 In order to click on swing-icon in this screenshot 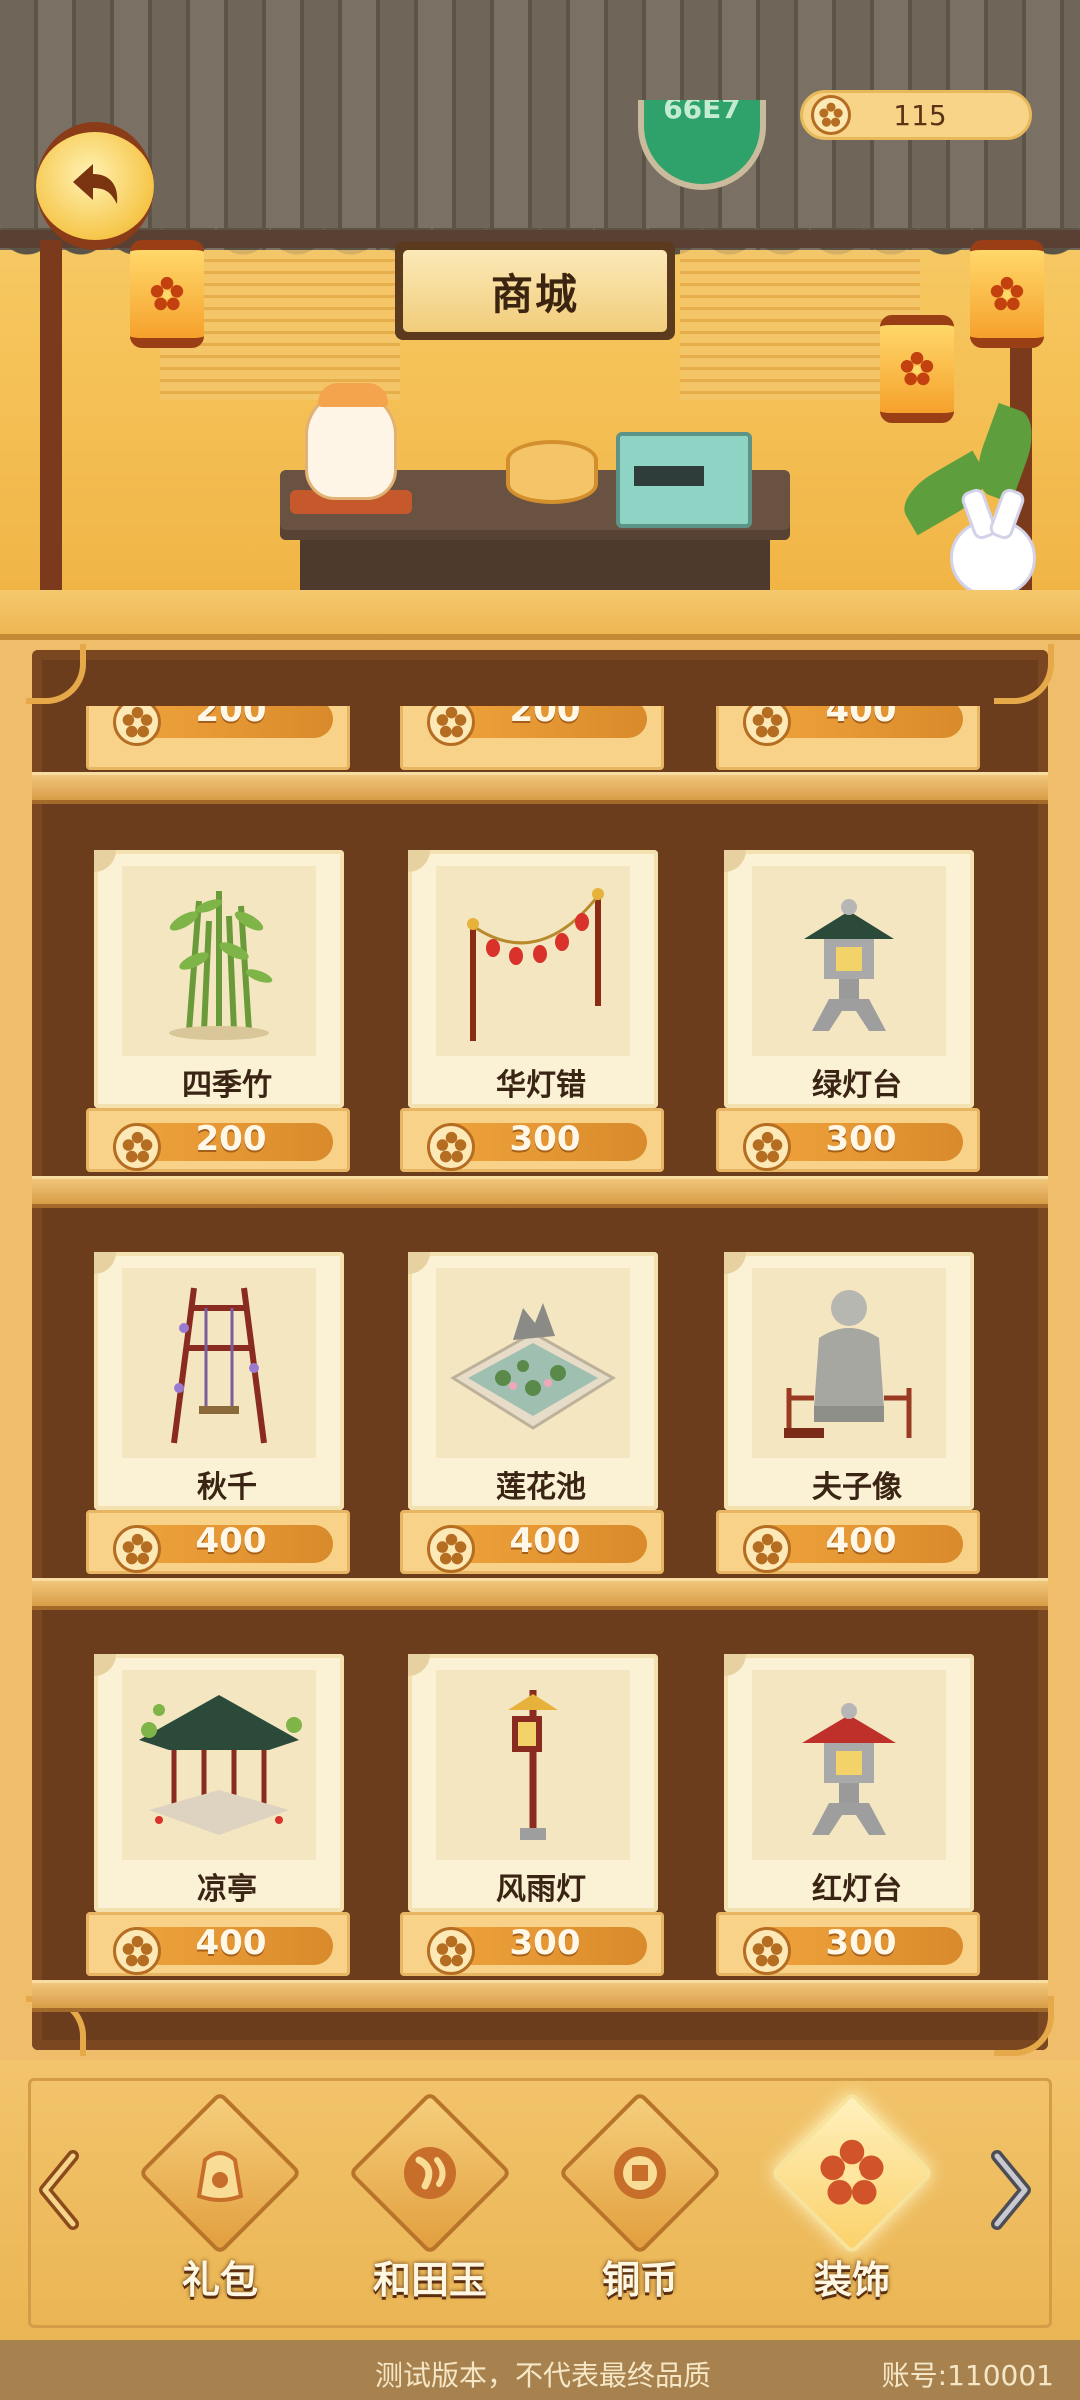, I will do `click(219, 1363)`.